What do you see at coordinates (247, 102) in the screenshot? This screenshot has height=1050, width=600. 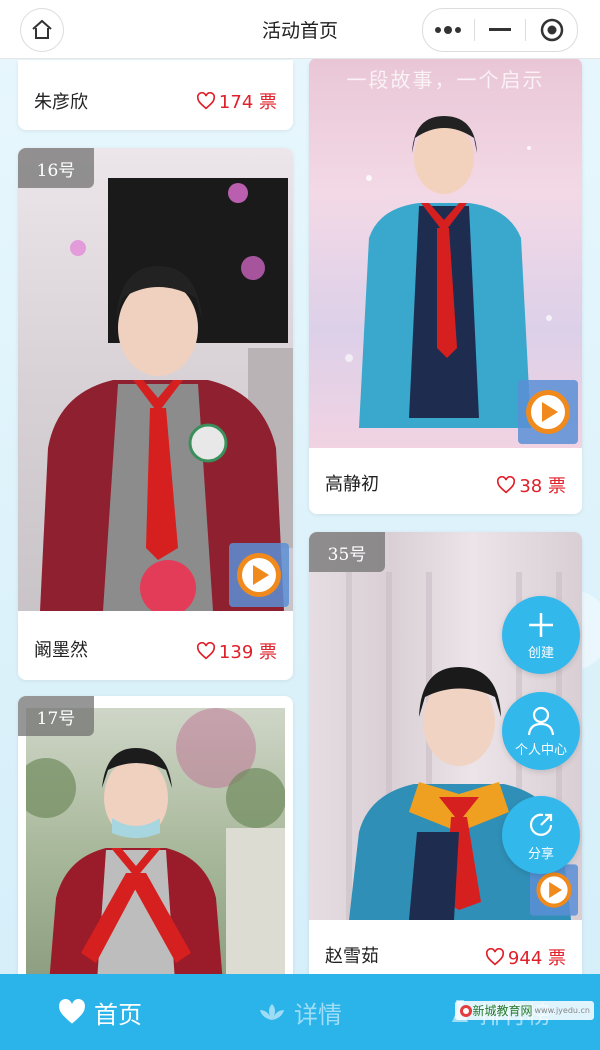 I see `vote-count-text: 174 票` at bounding box center [247, 102].